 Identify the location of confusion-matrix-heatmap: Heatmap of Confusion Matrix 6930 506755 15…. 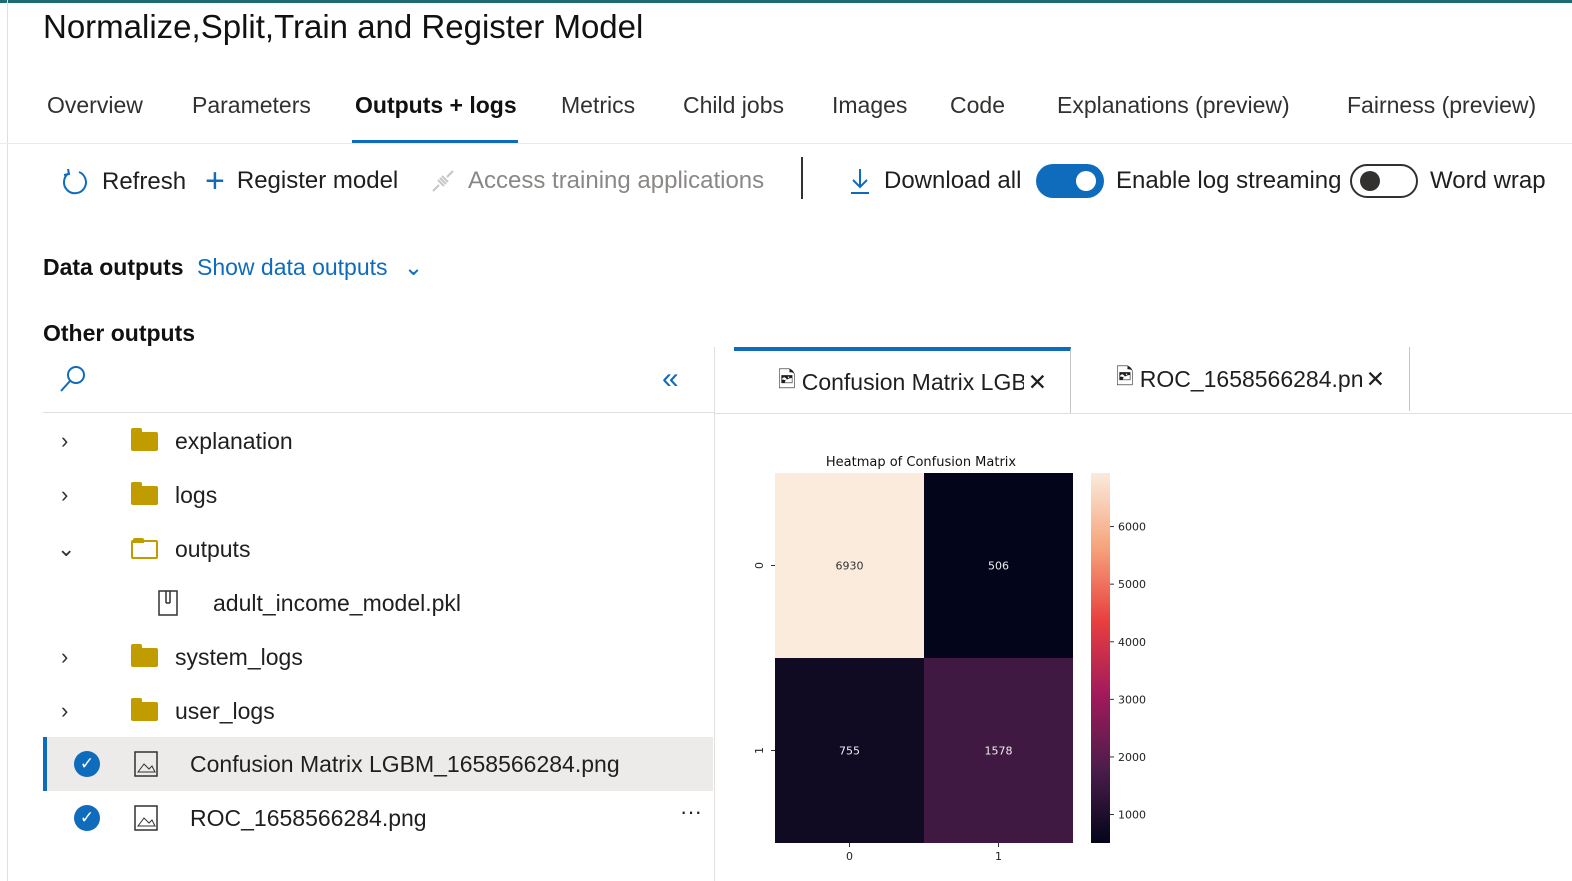
(949, 659).